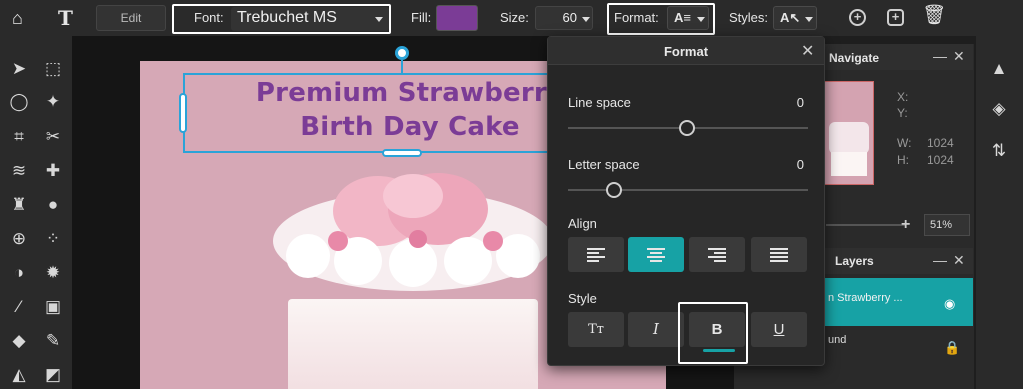 The height and width of the screenshot is (389, 1023). I want to click on lock-icon: 🔒, so click(952, 348).